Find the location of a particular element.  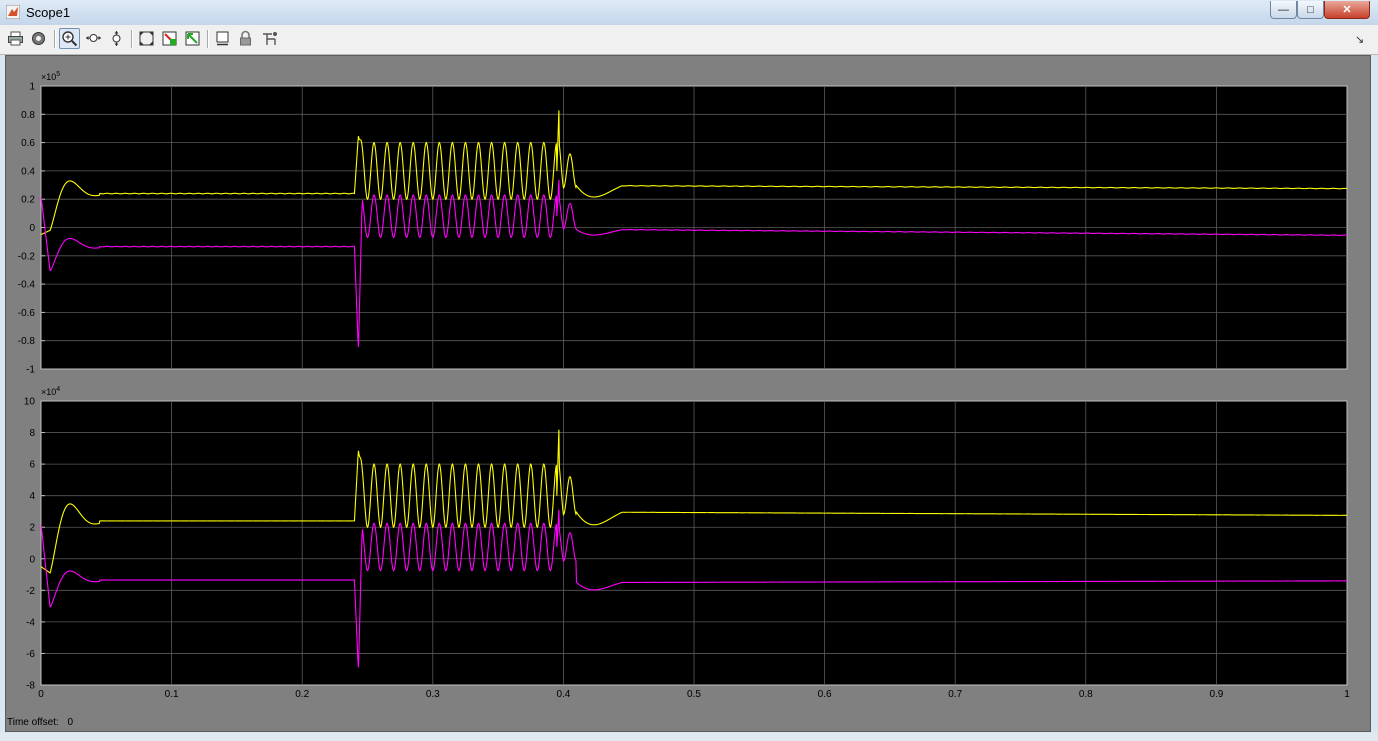

time-offset-readout: Time offset: 0 is located at coordinates (40, 722).